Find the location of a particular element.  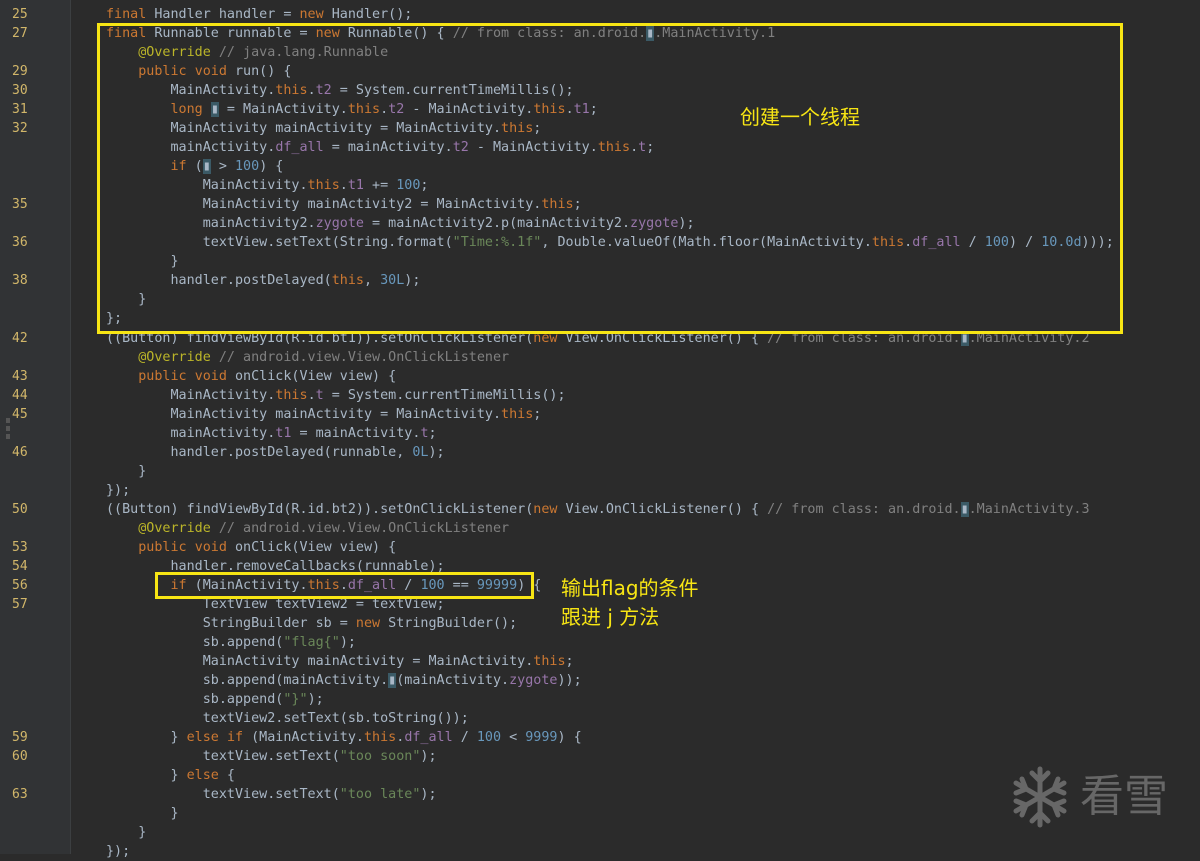

watermark-text: 看雪 is located at coordinates (1124, 796).